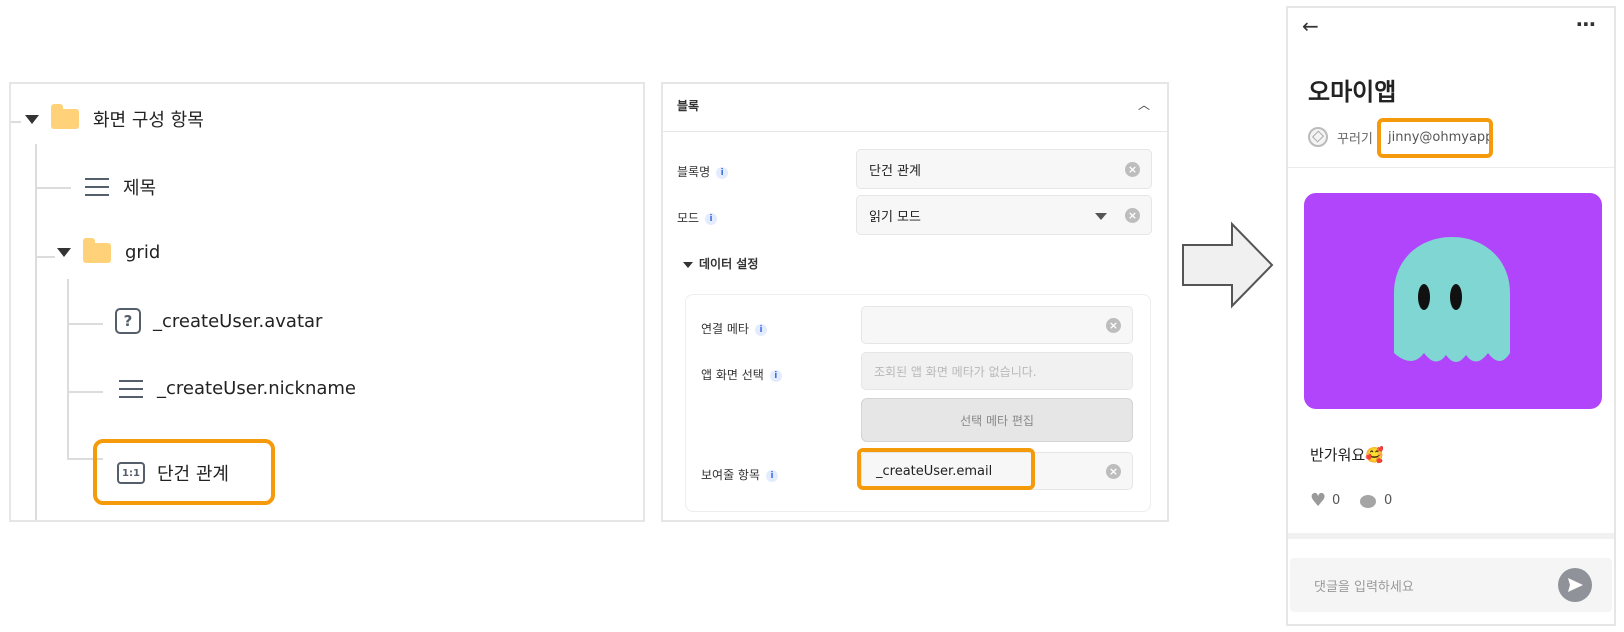  Describe the element at coordinates (1310, 26) in the screenshot. I see `back-arrow-icon: ←` at that location.